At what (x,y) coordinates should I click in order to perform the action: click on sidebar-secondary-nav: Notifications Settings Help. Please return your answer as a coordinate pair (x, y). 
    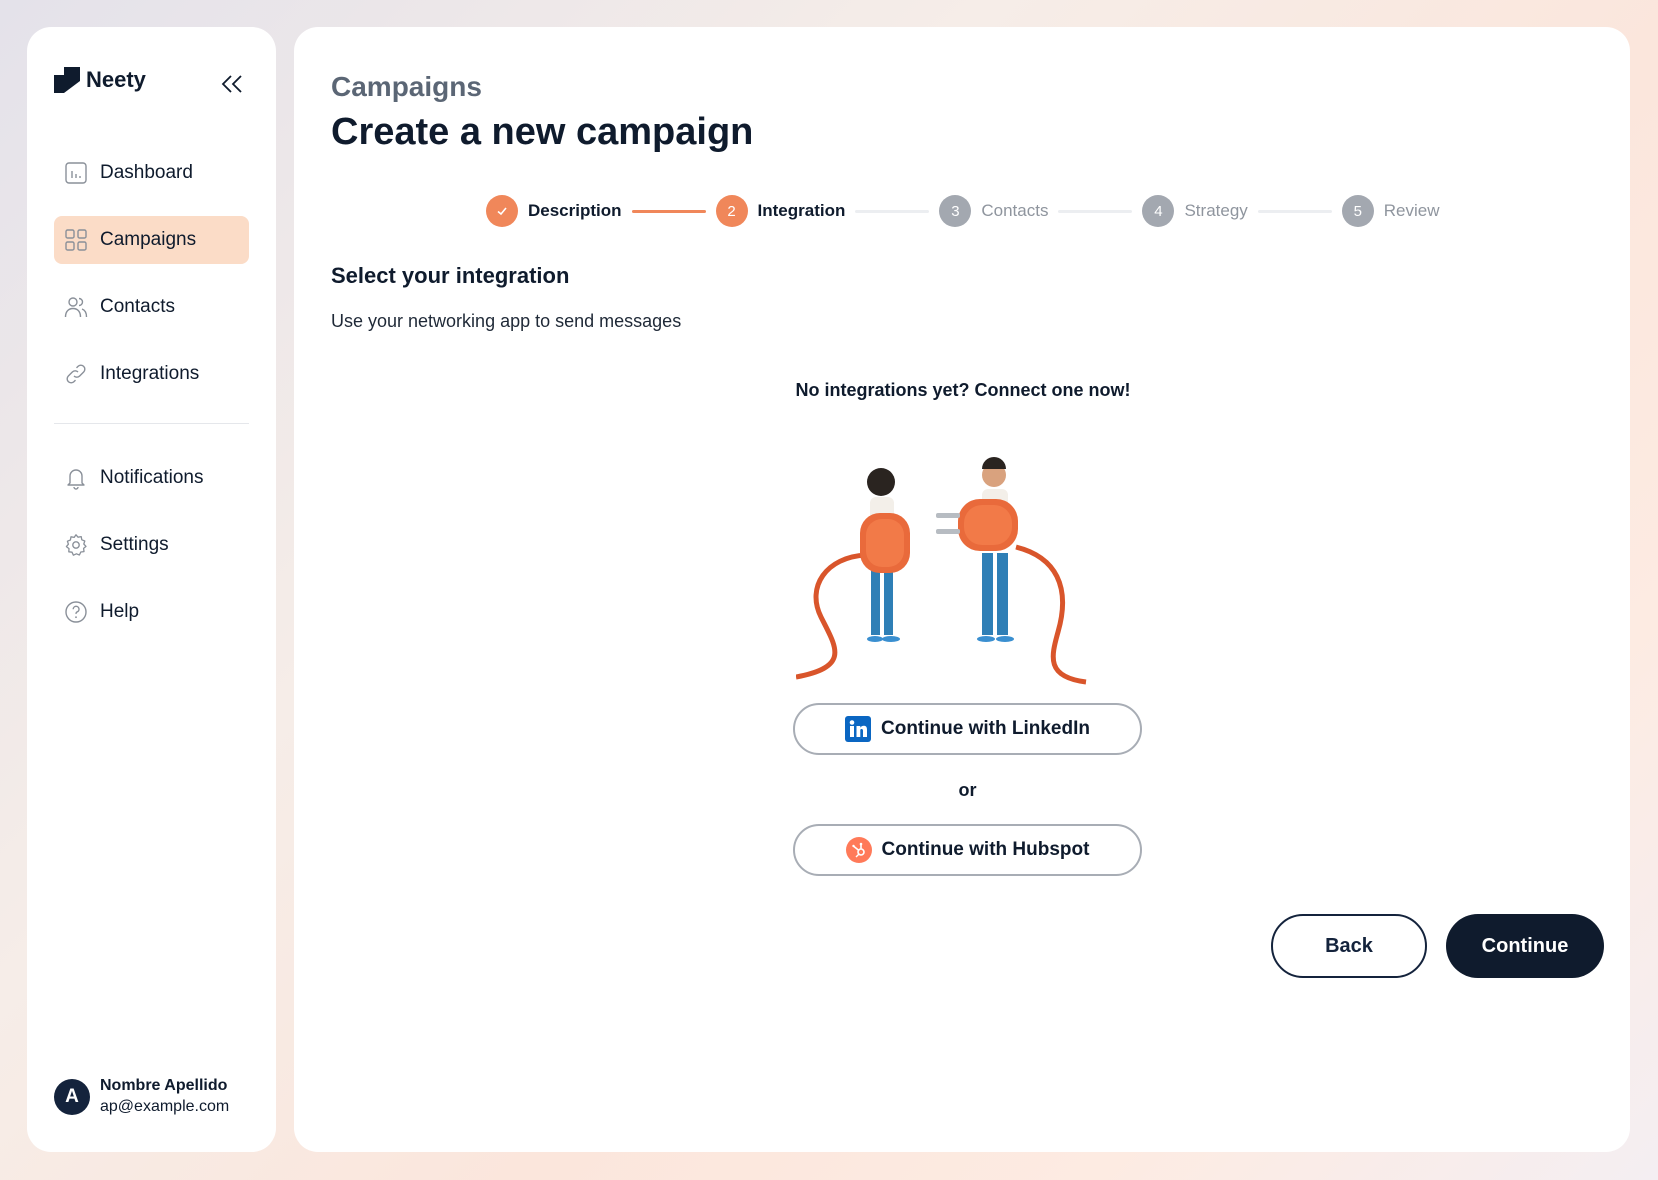
    Looking at the image, I should click on (151, 554).